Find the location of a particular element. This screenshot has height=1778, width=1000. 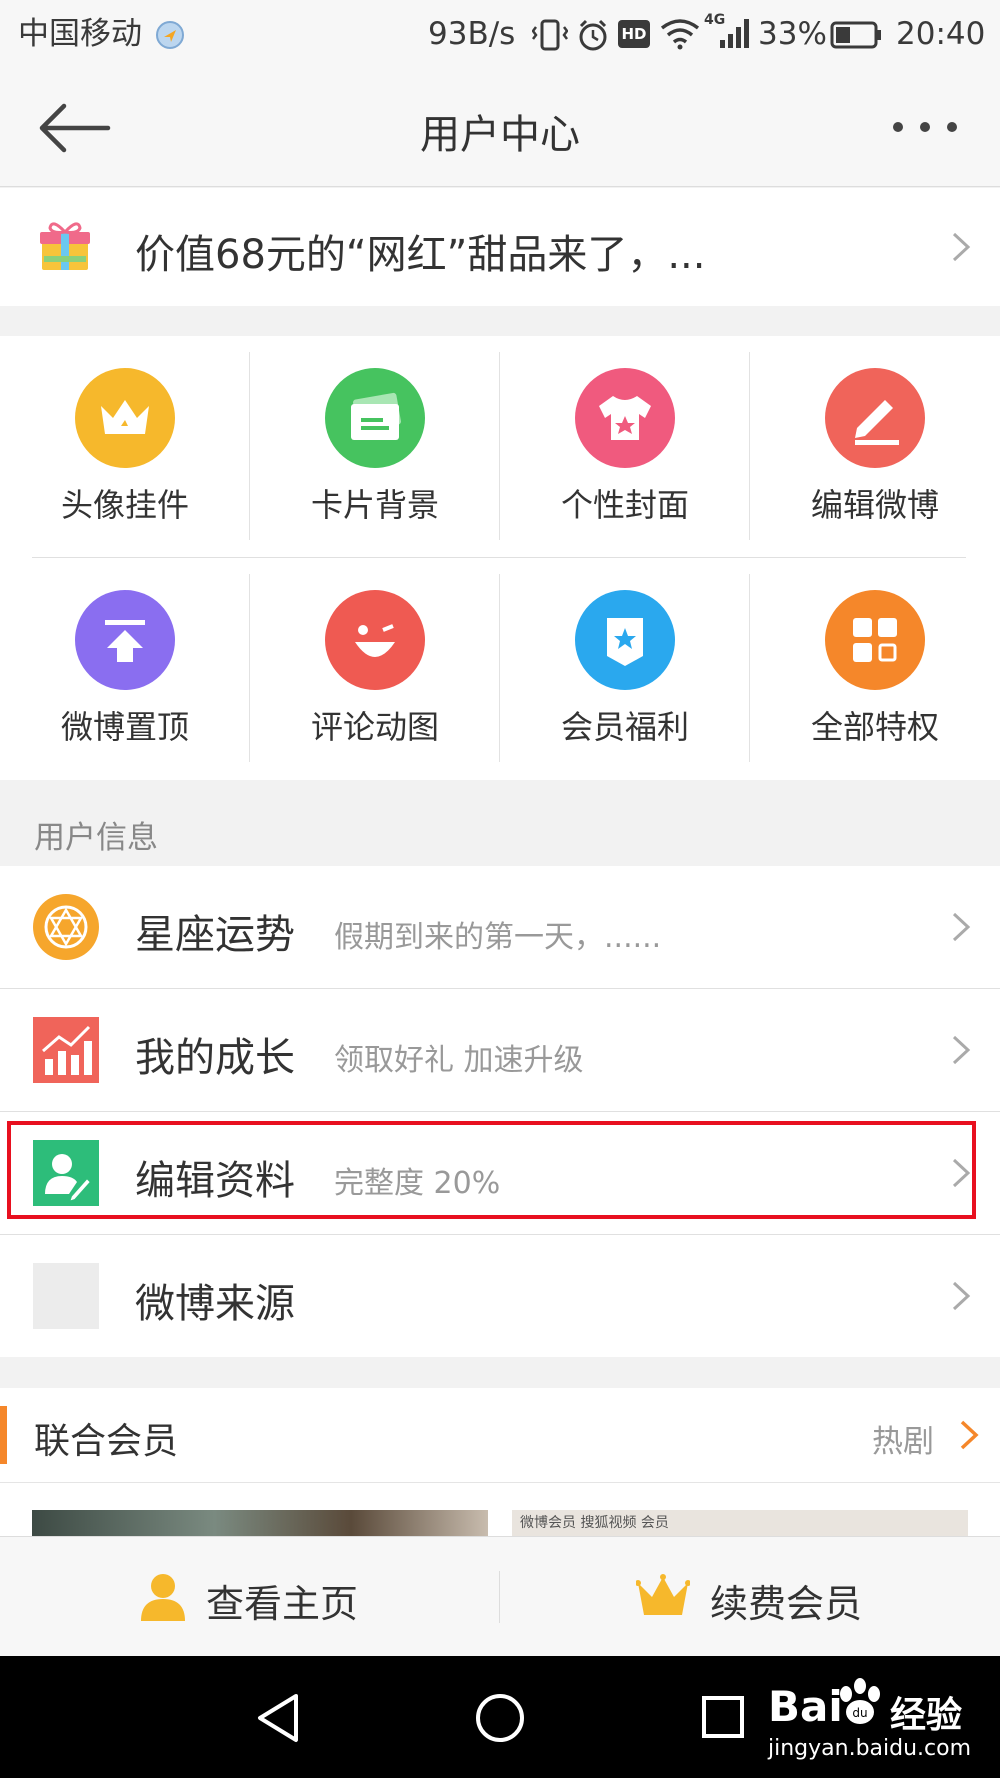

alarm-icon is located at coordinates (593, 35).